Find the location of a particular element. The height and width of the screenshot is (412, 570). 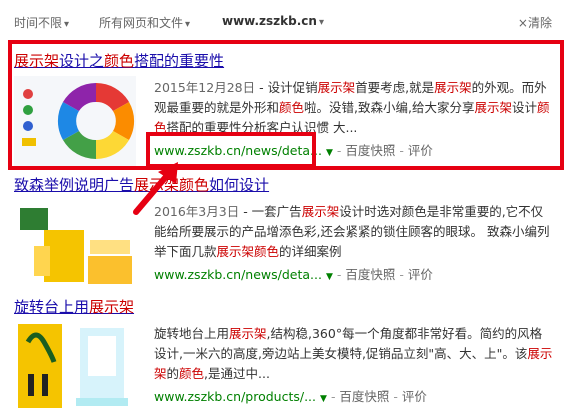

result-url-row: www.zszkb.cn/news/deta... ▼ - 百度快照 - 评价 is located at coordinates (293, 273).